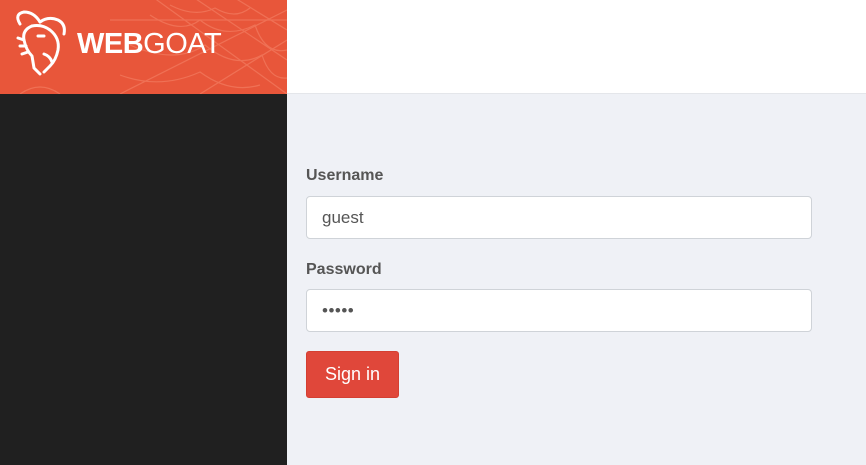 The height and width of the screenshot is (465, 866). I want to click on goat-head-icon, so click(41, 43).